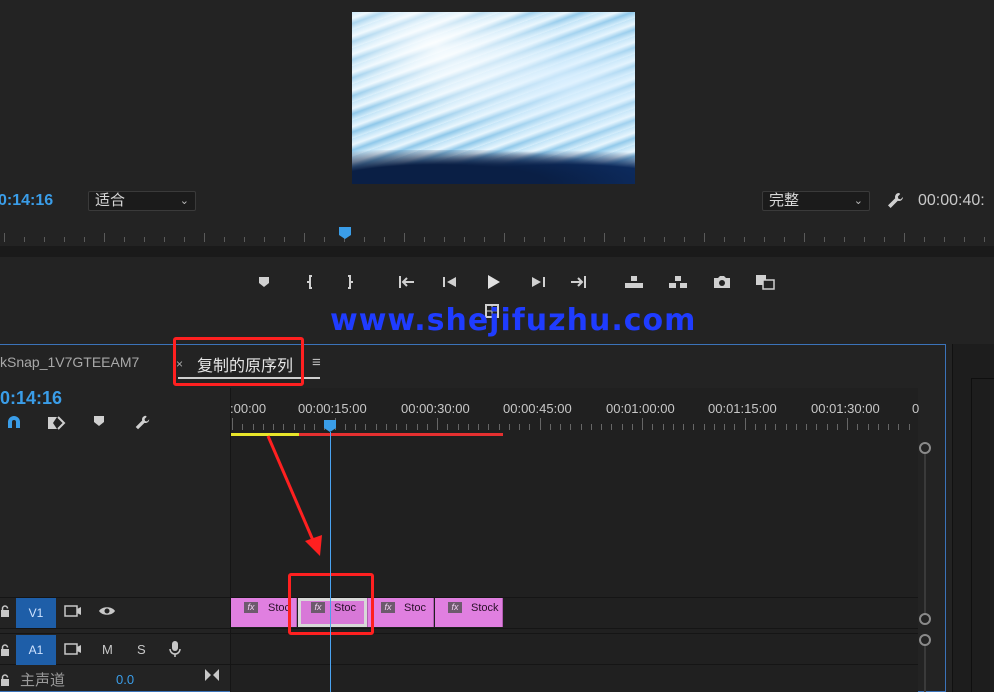 This screenshot has width=994, height=692. What do you see at coordinates (816, 201) in the screenshot?
I see `playback-resolution-dropdown: 完整 ⌄` at bounding box center [816, 201].